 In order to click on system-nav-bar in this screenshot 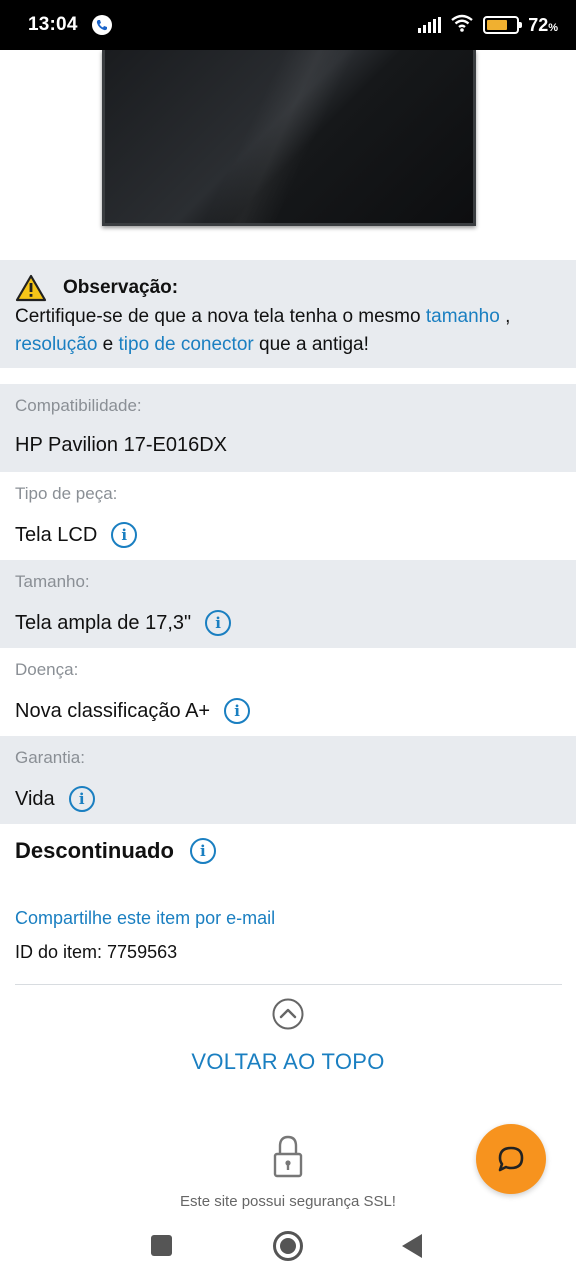, I will do `click(288, 1246)`.